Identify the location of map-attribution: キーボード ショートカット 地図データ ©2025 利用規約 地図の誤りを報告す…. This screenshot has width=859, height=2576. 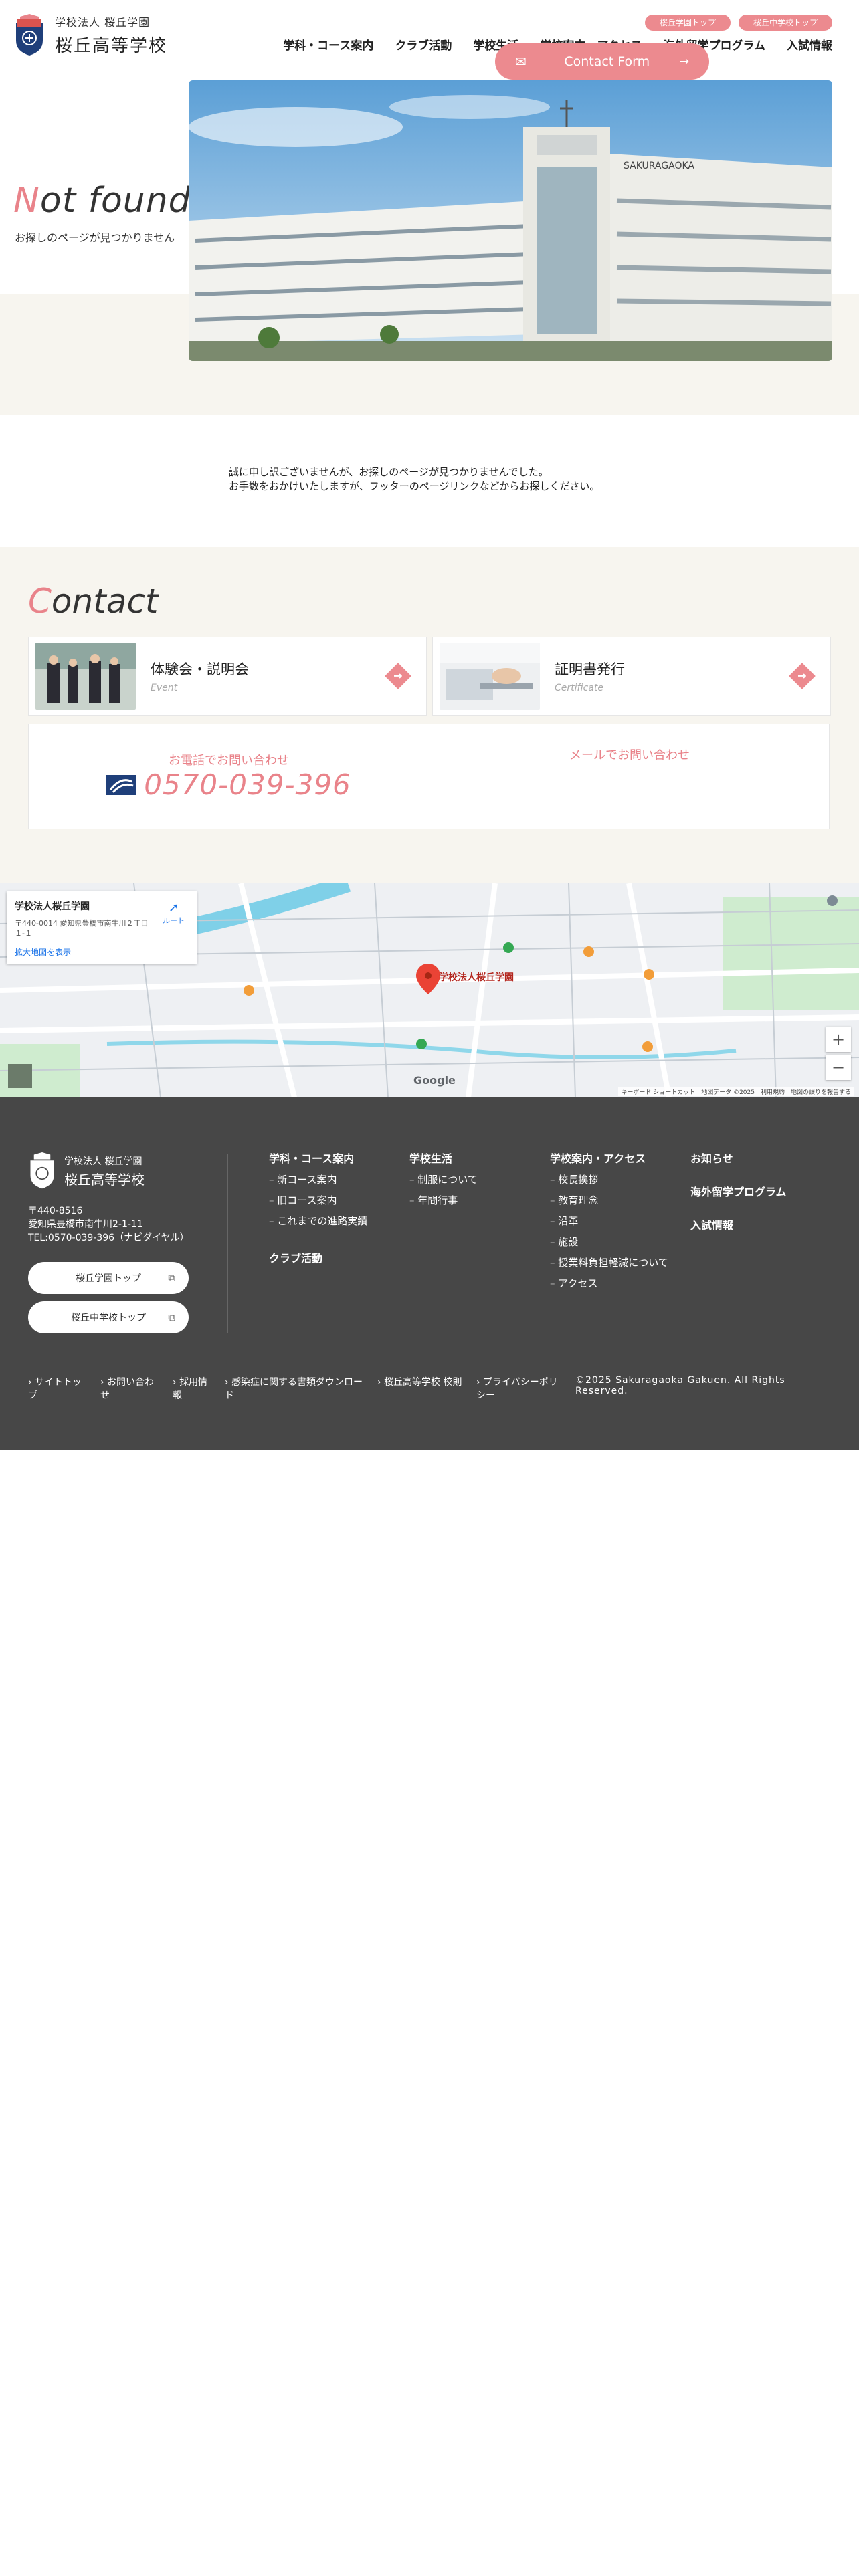
(736, 1091).